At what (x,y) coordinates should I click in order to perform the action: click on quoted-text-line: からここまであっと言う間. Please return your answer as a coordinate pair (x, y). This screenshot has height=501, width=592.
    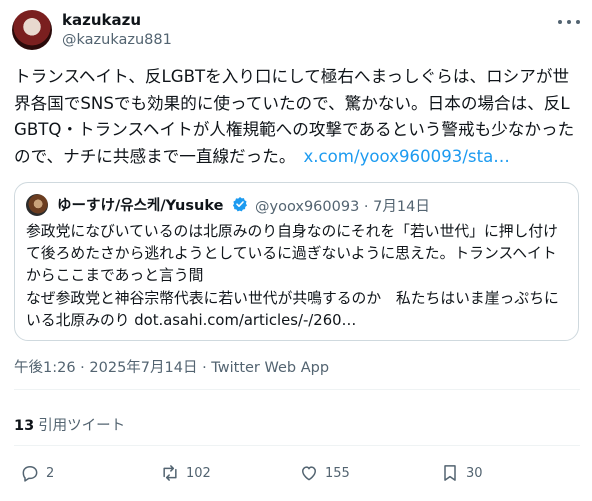
    Looking at the image, I should click on (115, 276).